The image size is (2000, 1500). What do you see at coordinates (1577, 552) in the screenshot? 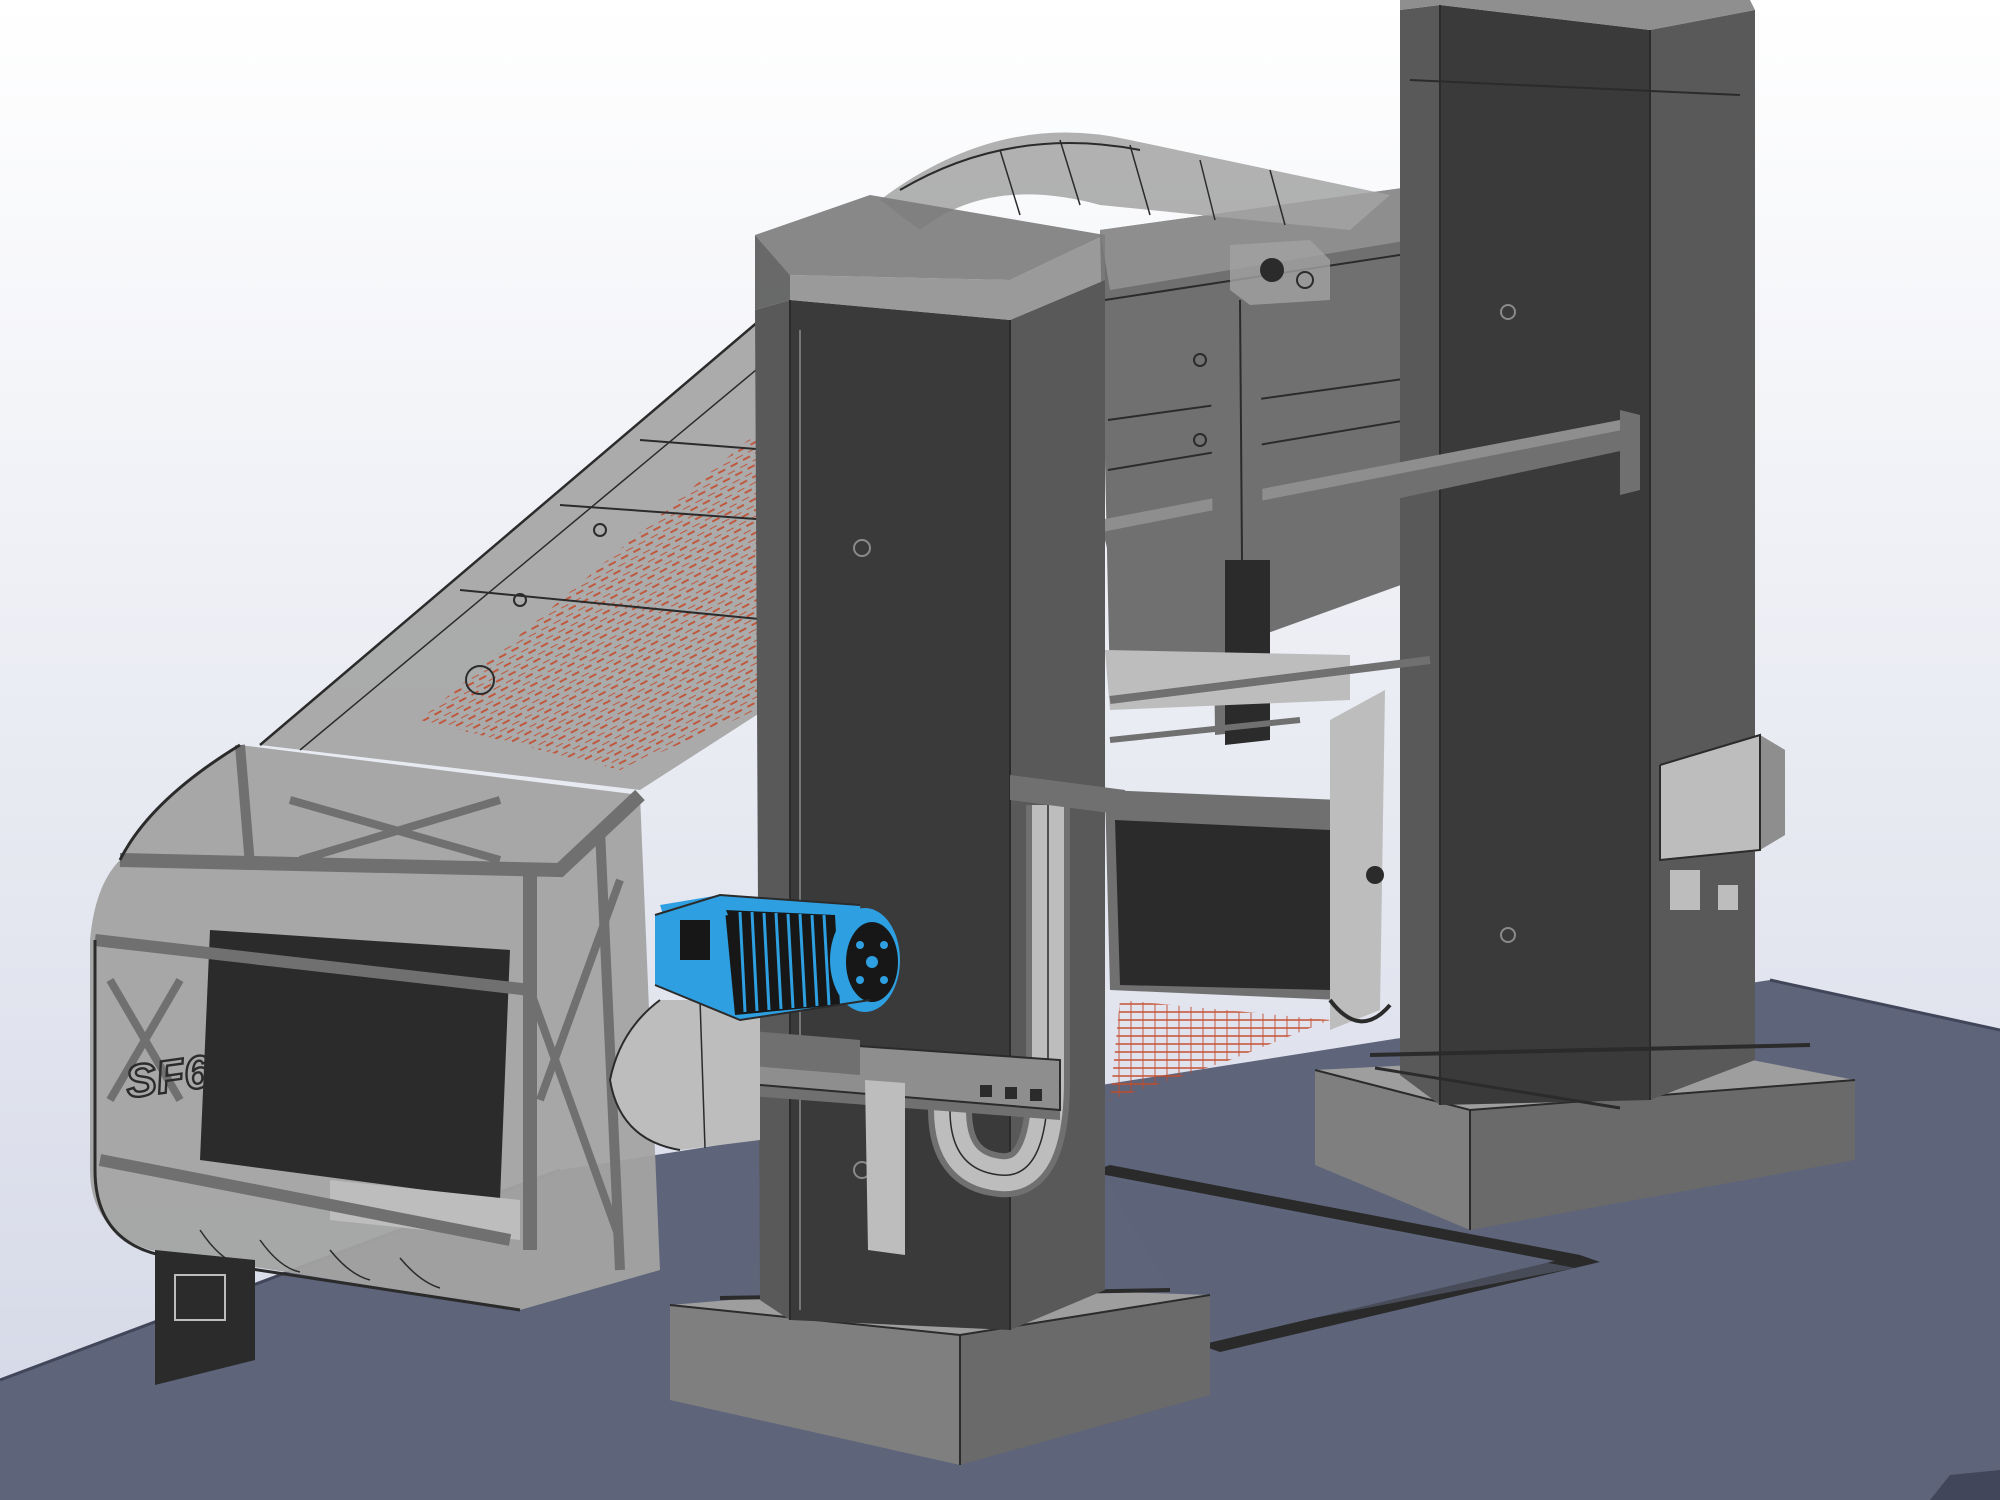
I see `right-column` at bounding box center [1577, 552].